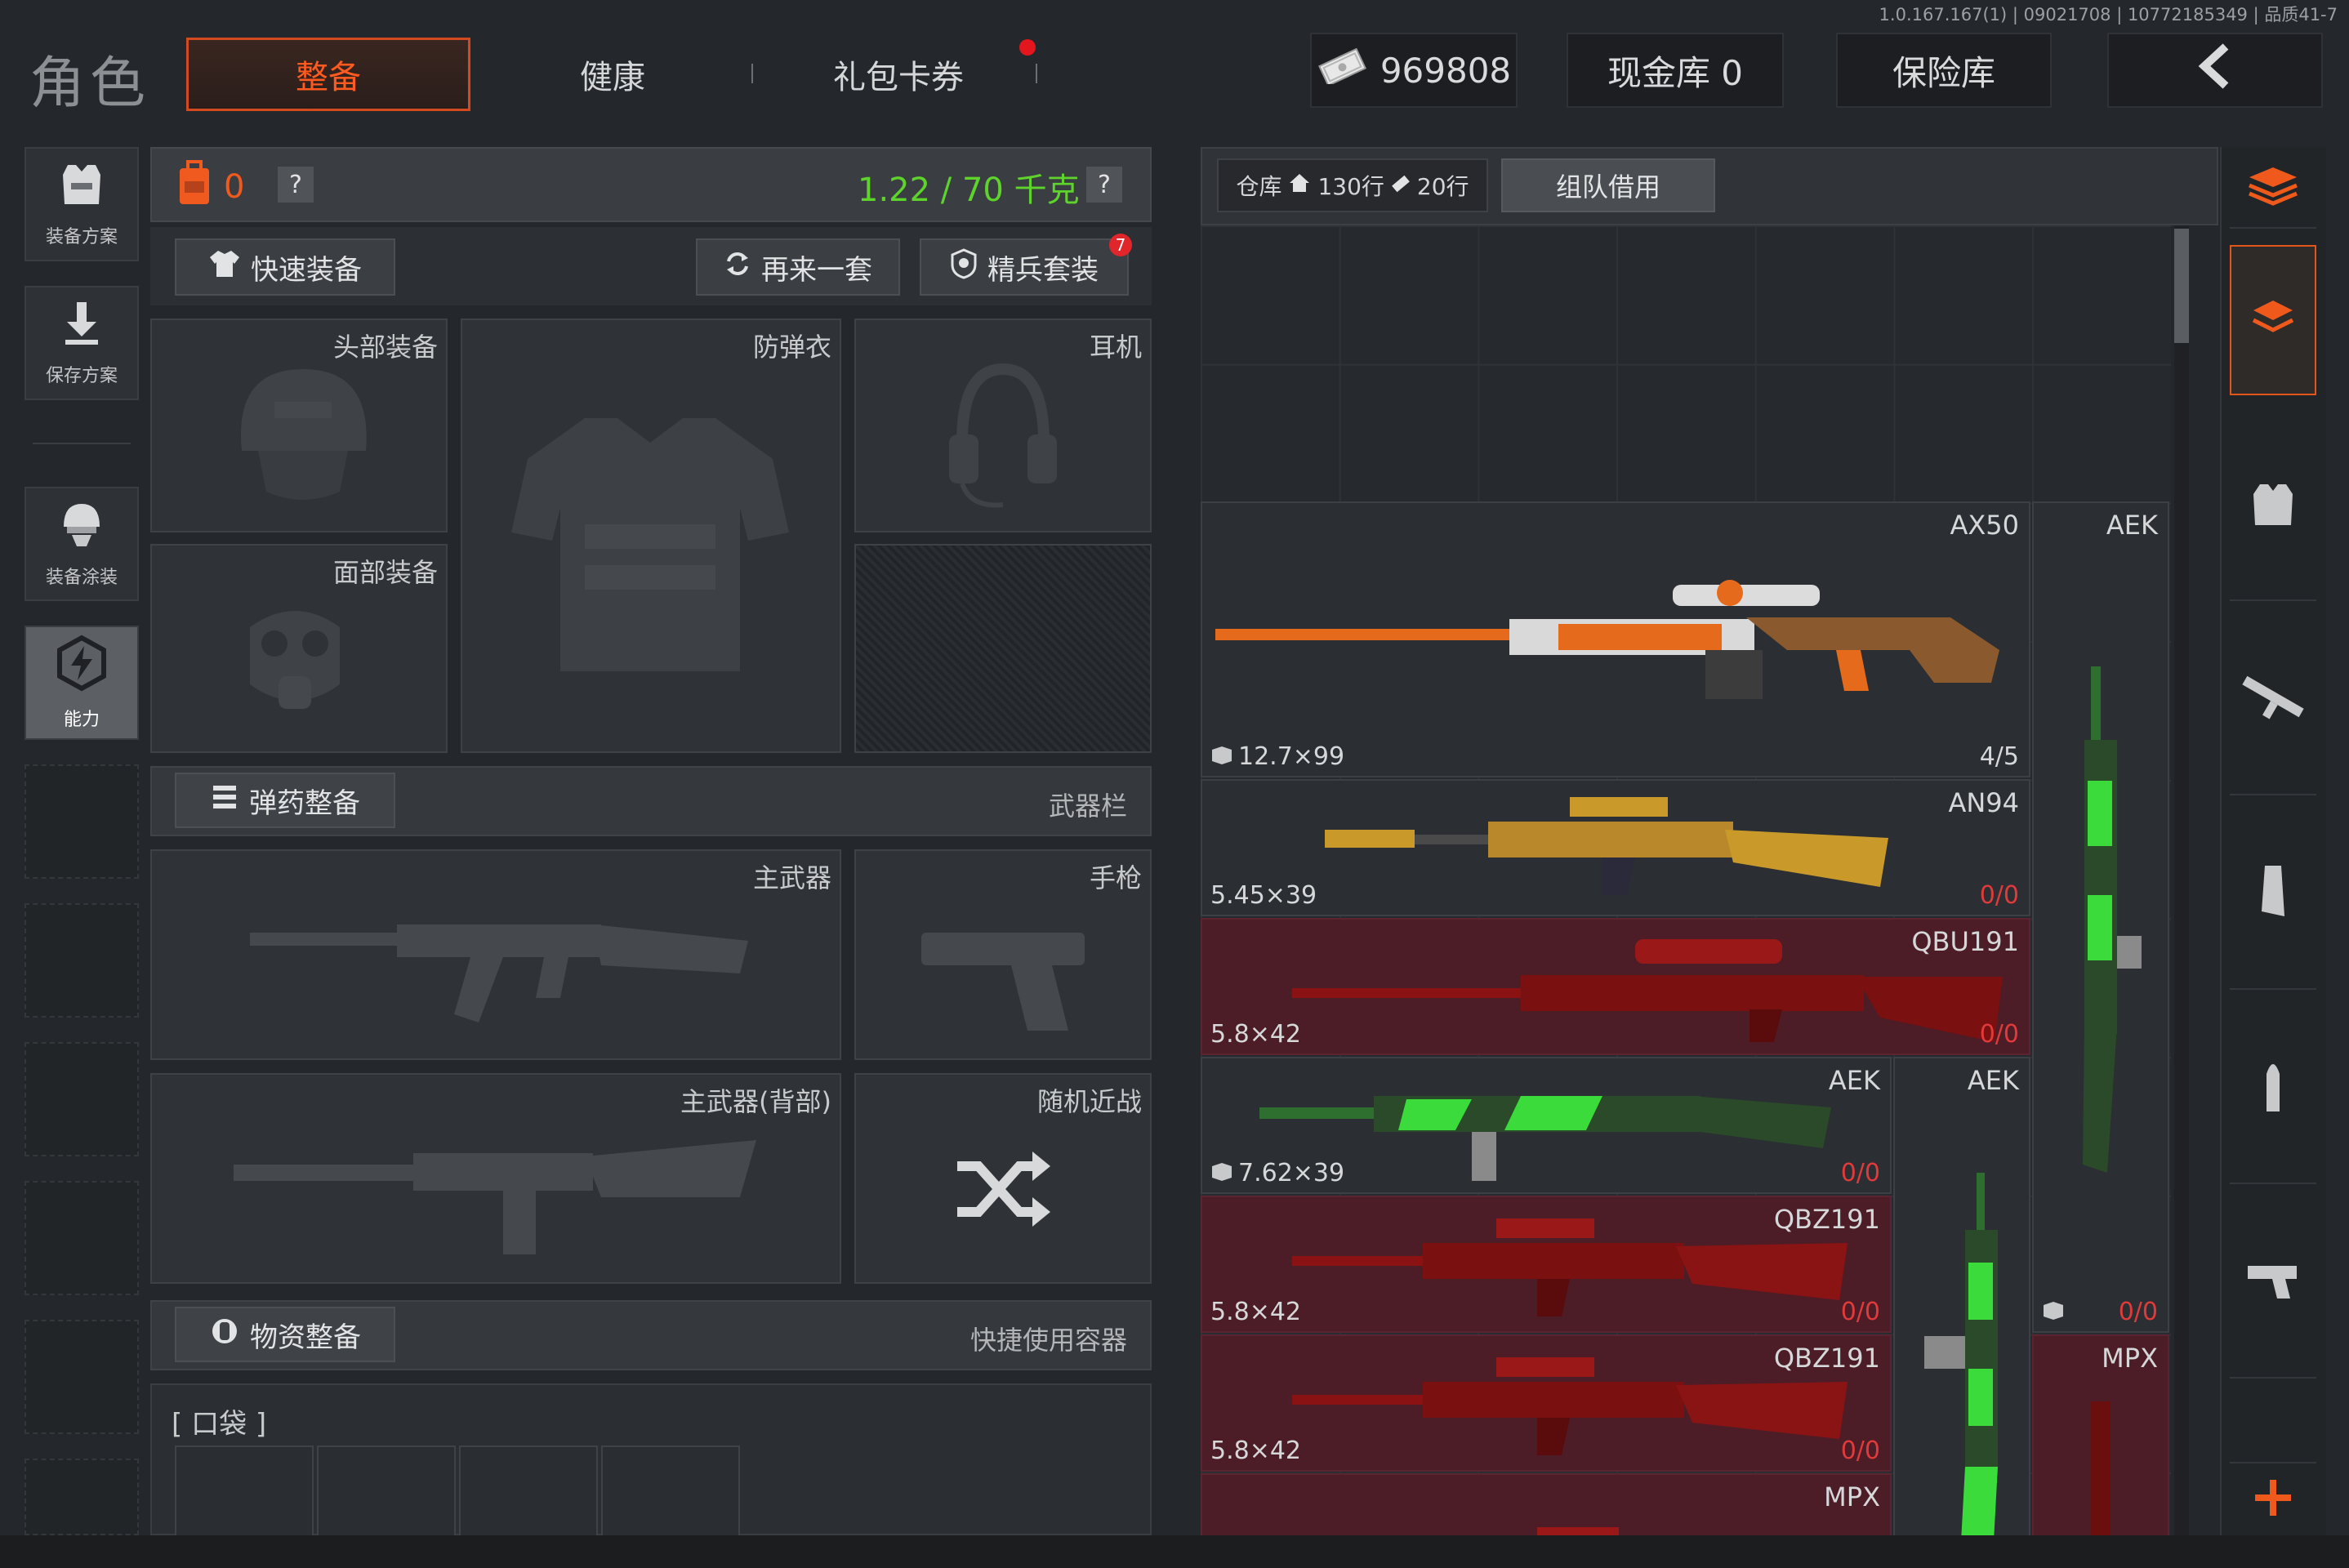 Image resolution: width=2349 pixels, height=1568 pixels. I want to click on item-count: 4/5, so click(1999, 756).